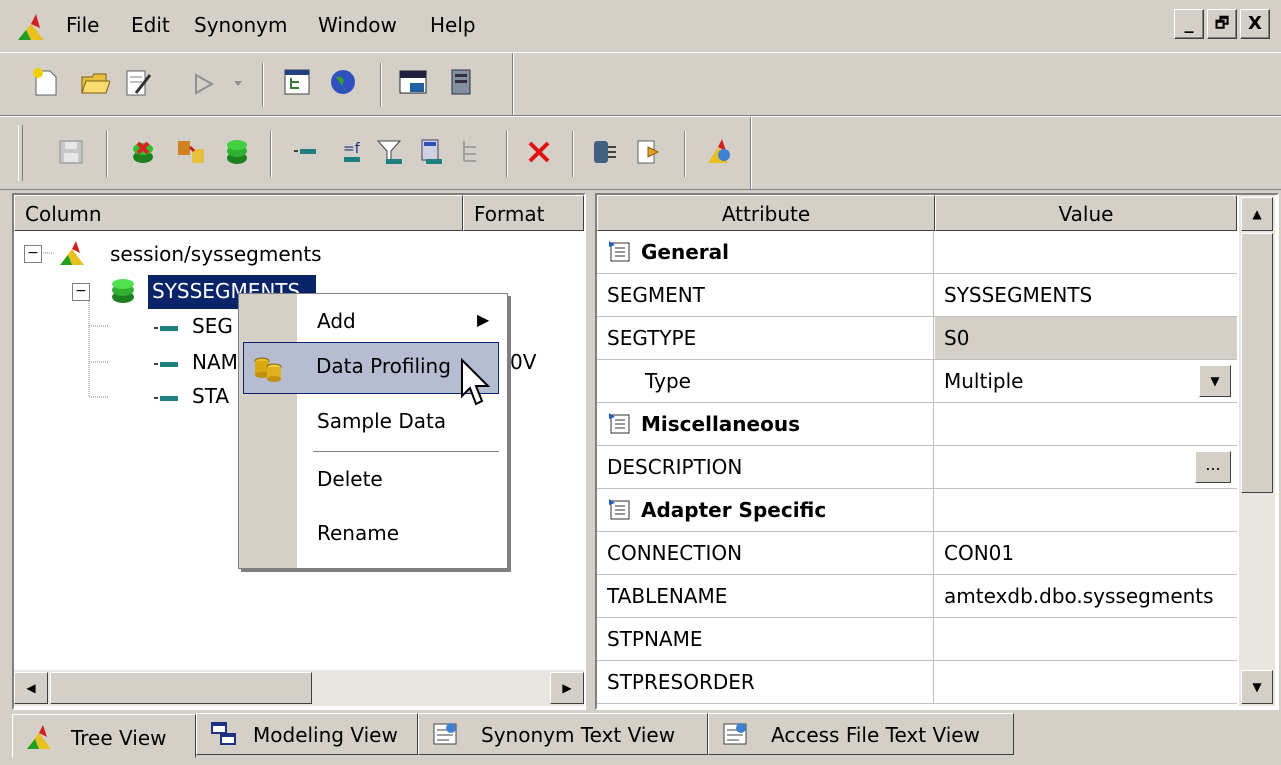 The image size is (1281, 765). I want to click on column-header: Column, so click(238, 213).